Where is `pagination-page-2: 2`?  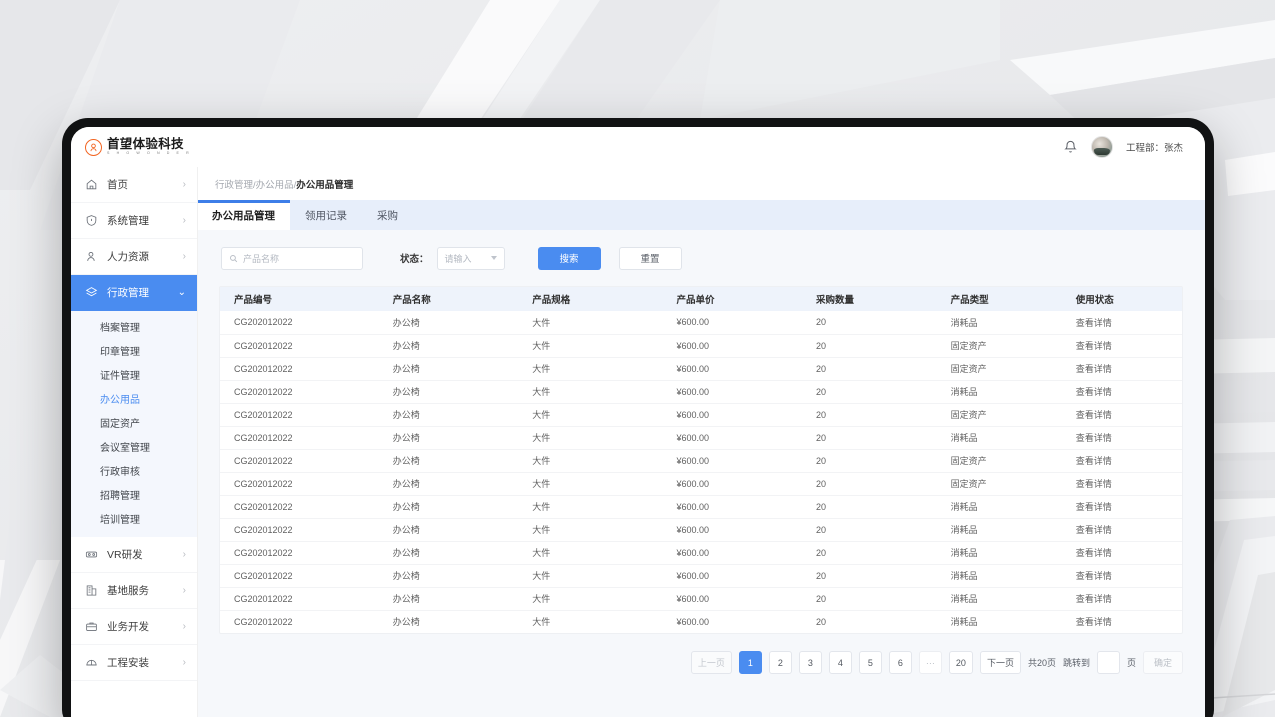
pagination-page-2: 2 is located at coordinates (780, 662).